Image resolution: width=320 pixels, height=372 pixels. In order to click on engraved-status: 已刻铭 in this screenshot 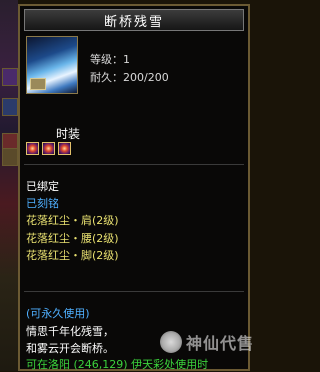, I will do `click(42, 203)`.